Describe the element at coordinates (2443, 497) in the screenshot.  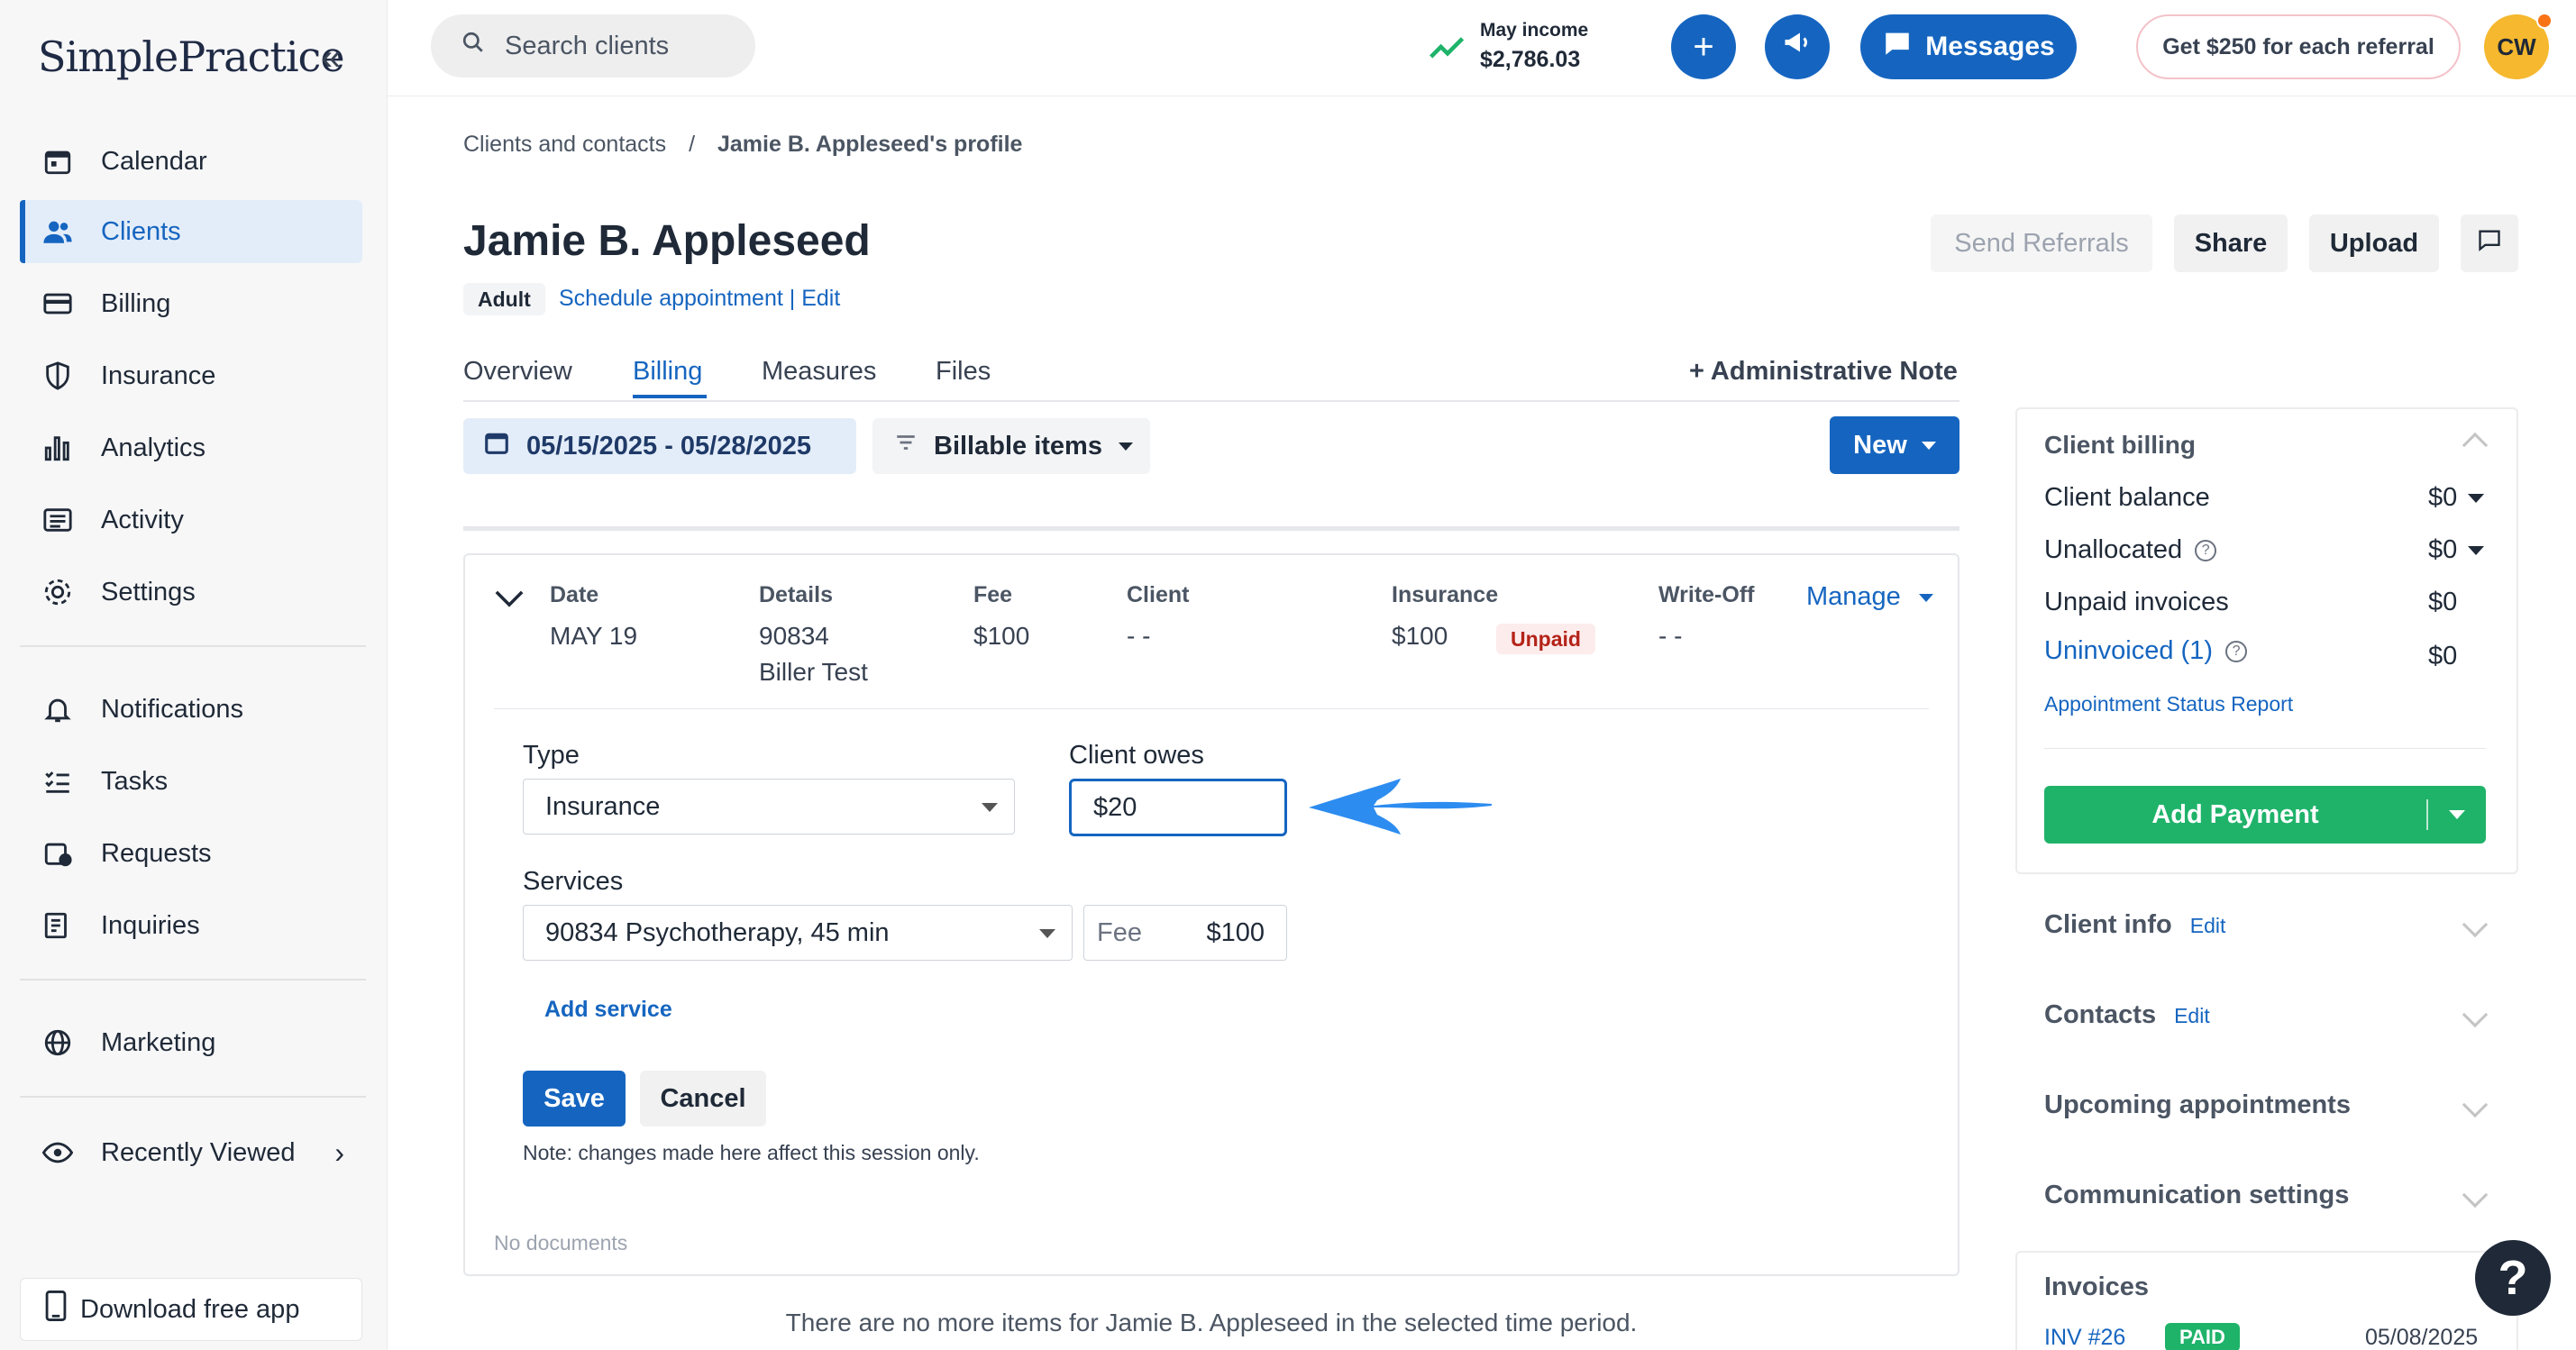
I see `client-balance-value: $0` at that location.